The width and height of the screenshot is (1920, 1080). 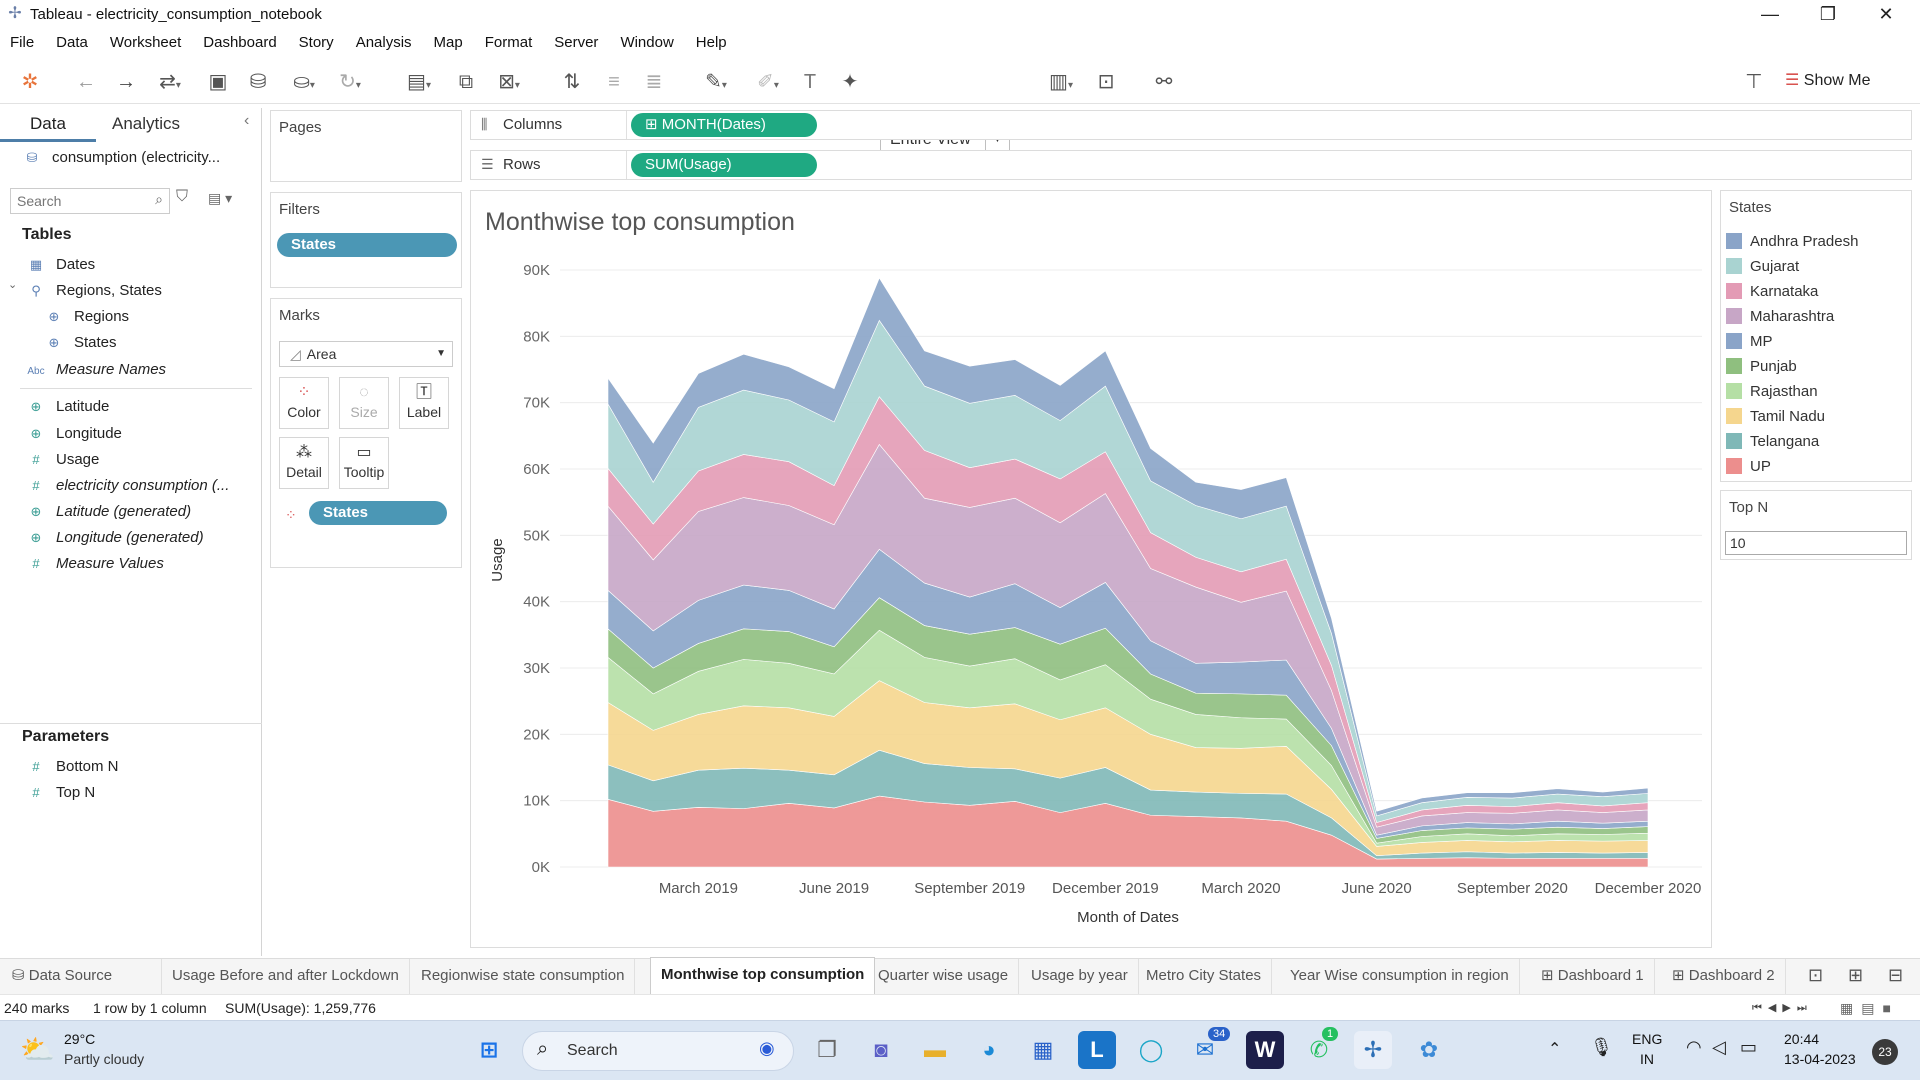 I want to click on view-mode-icon: ▦▤■, so click(x=1869, y=1008).